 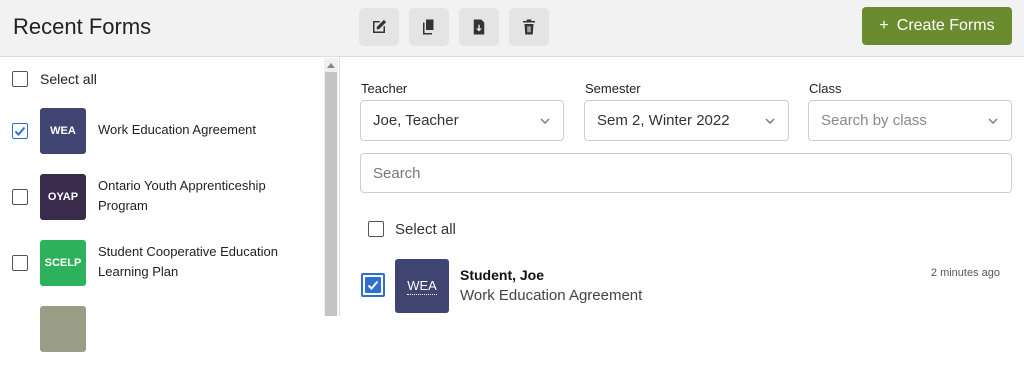 I want to click on select-all-forms-checkbox, so click(x=20, y=79).